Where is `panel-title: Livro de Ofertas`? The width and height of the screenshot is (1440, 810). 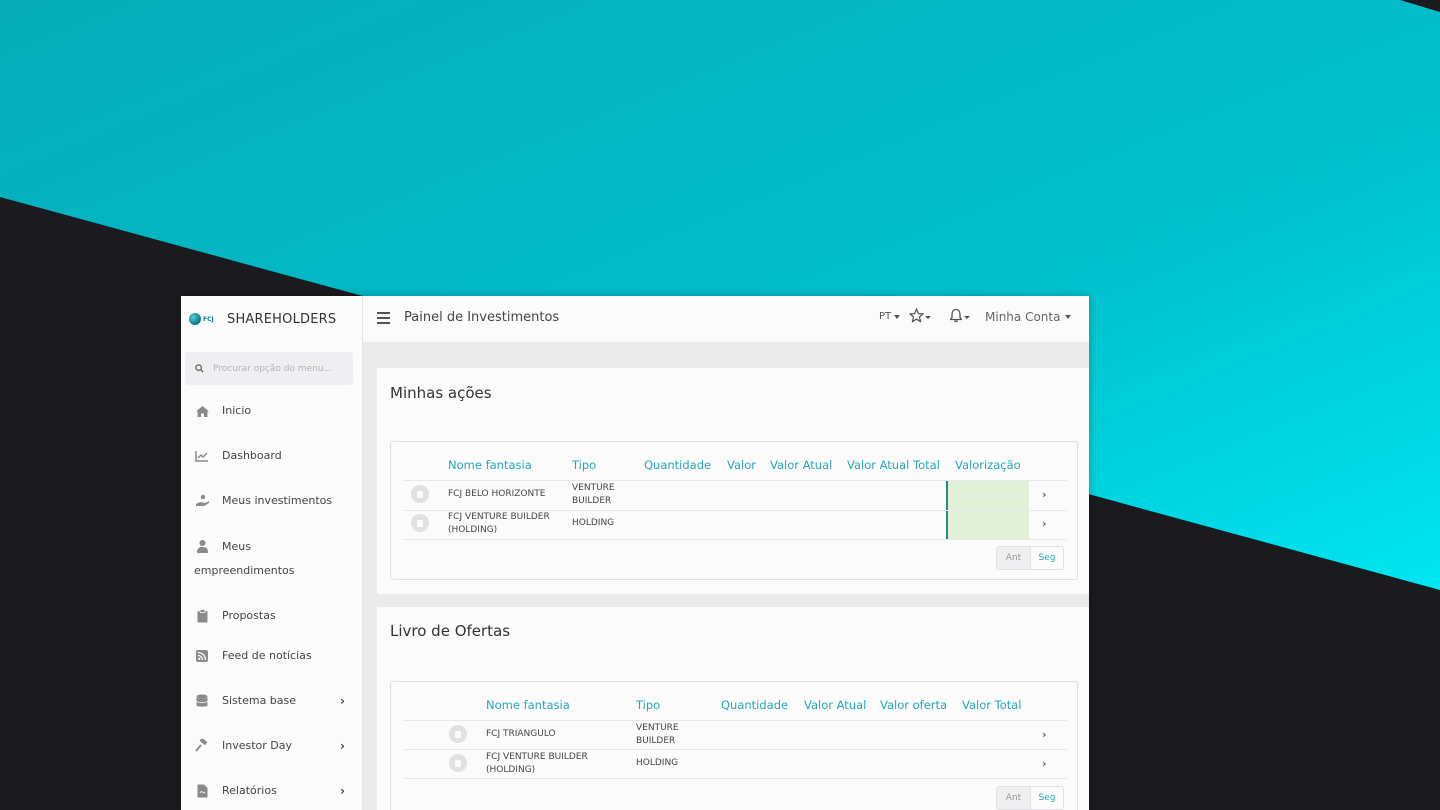 panel-title: Livro de Ofertas is located at coordinates (450, 631).